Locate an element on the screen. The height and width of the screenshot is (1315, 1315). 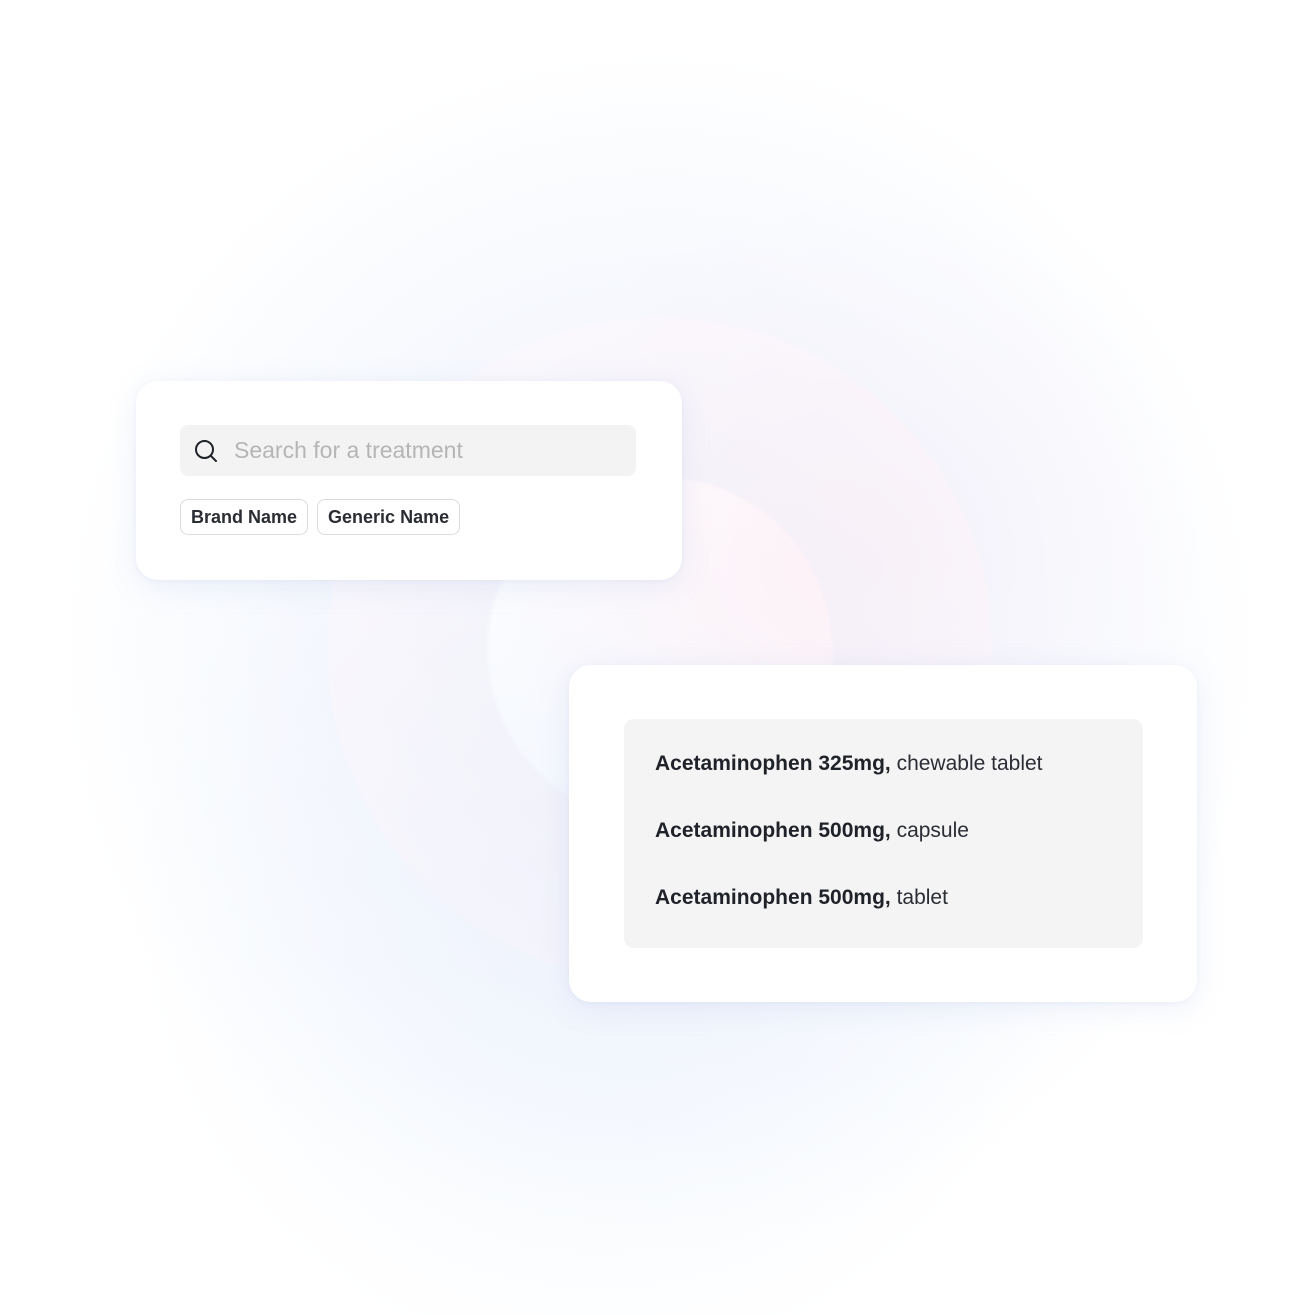
result-name: Acetaminophen 325mg, is located at coordinates (773, 763).